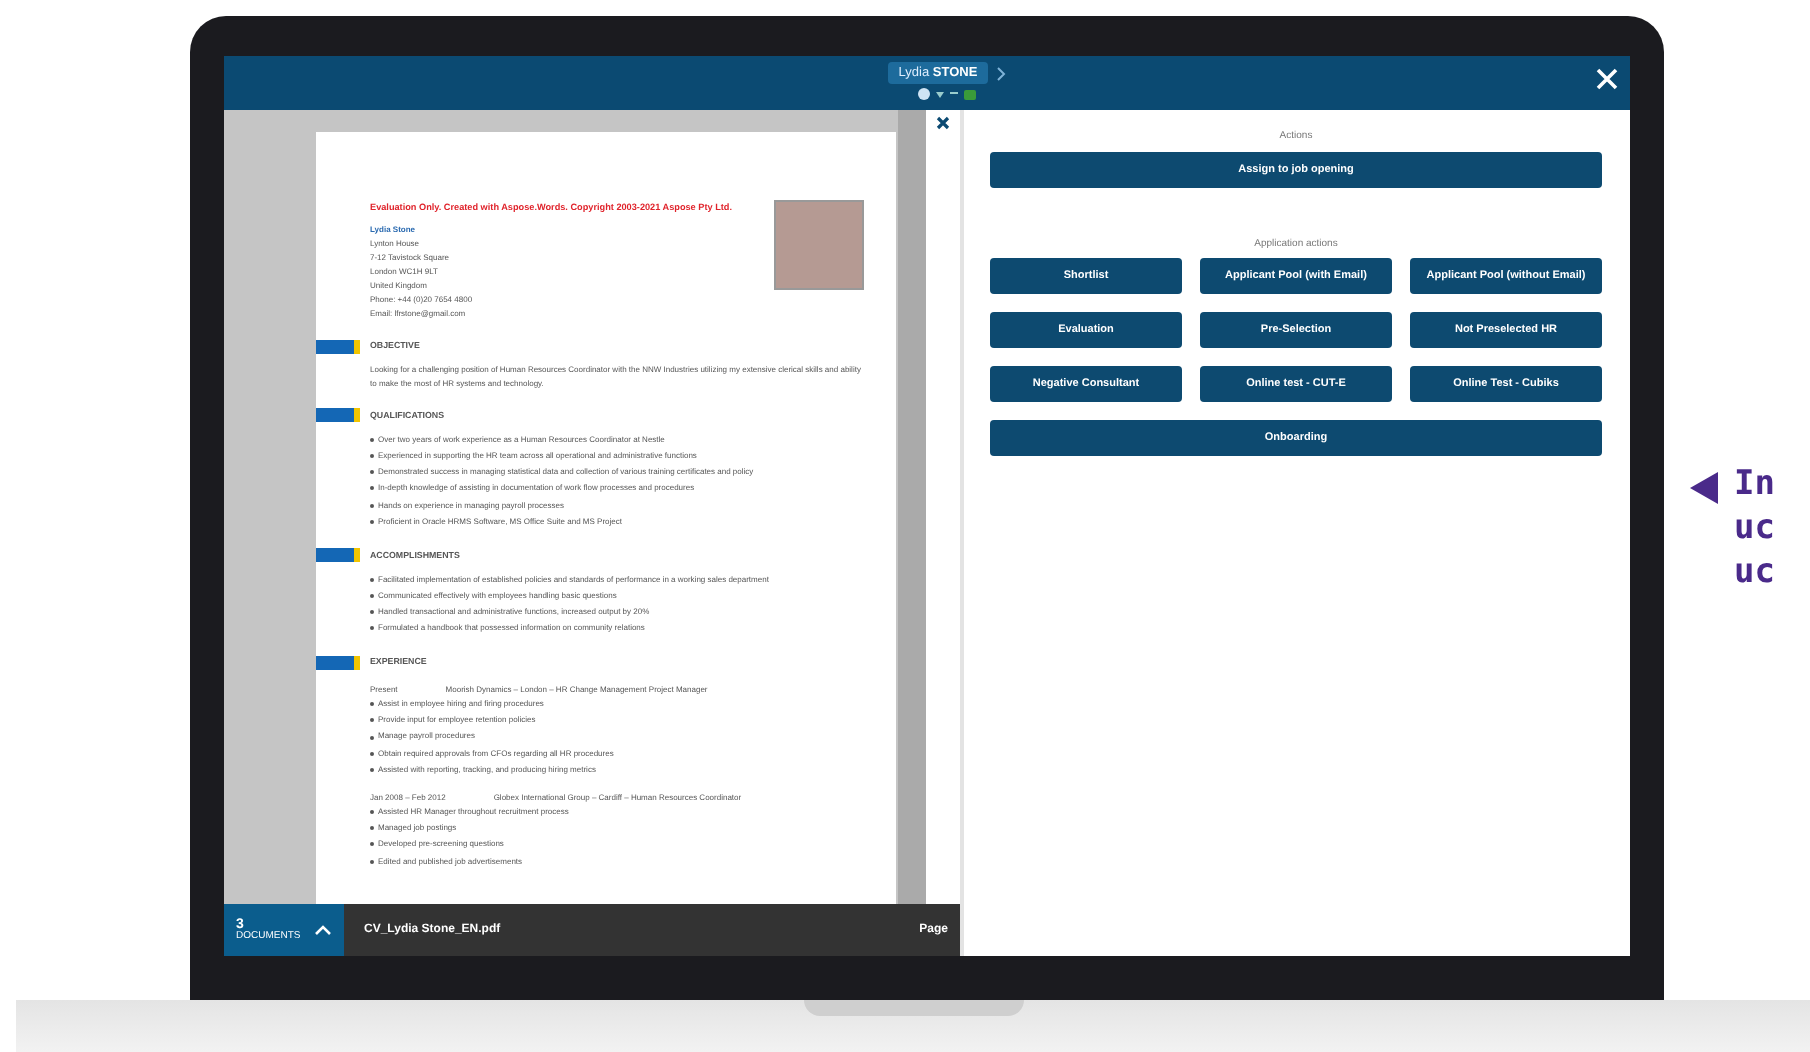 Image resolution: width=1810 pixels, height=1052 pixels. Describe the element at coordinates (1000, 73) in the screenshot. I see `chevron-right-icon` at that location.